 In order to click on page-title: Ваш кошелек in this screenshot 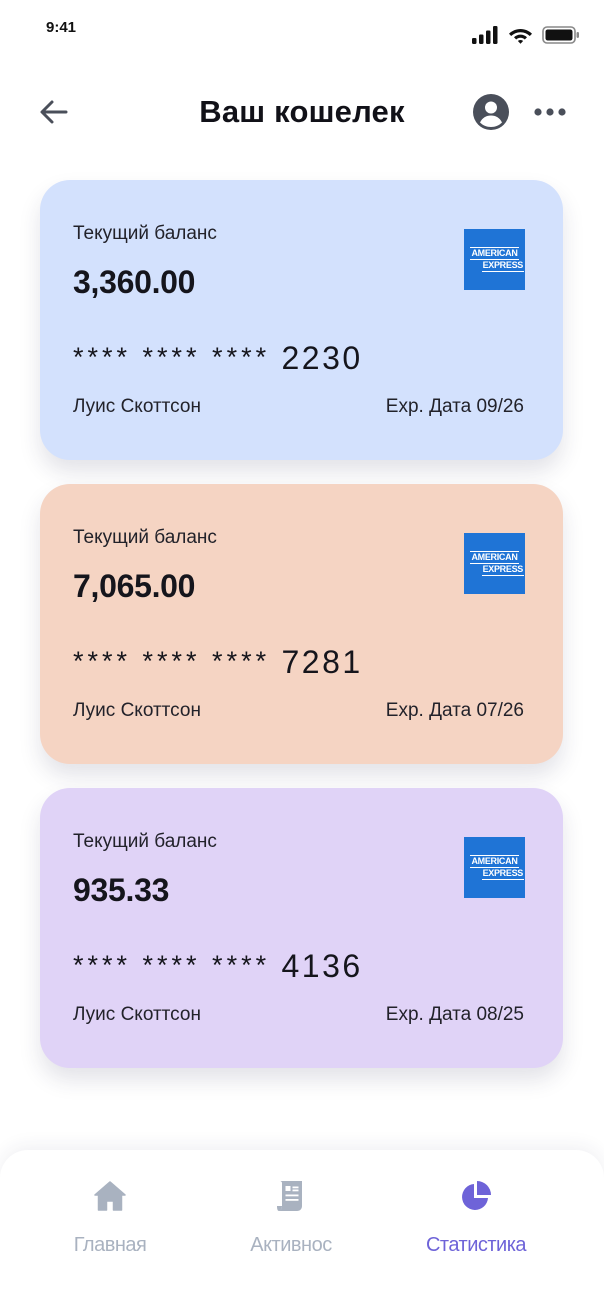, I will do `click(302, 111)`.